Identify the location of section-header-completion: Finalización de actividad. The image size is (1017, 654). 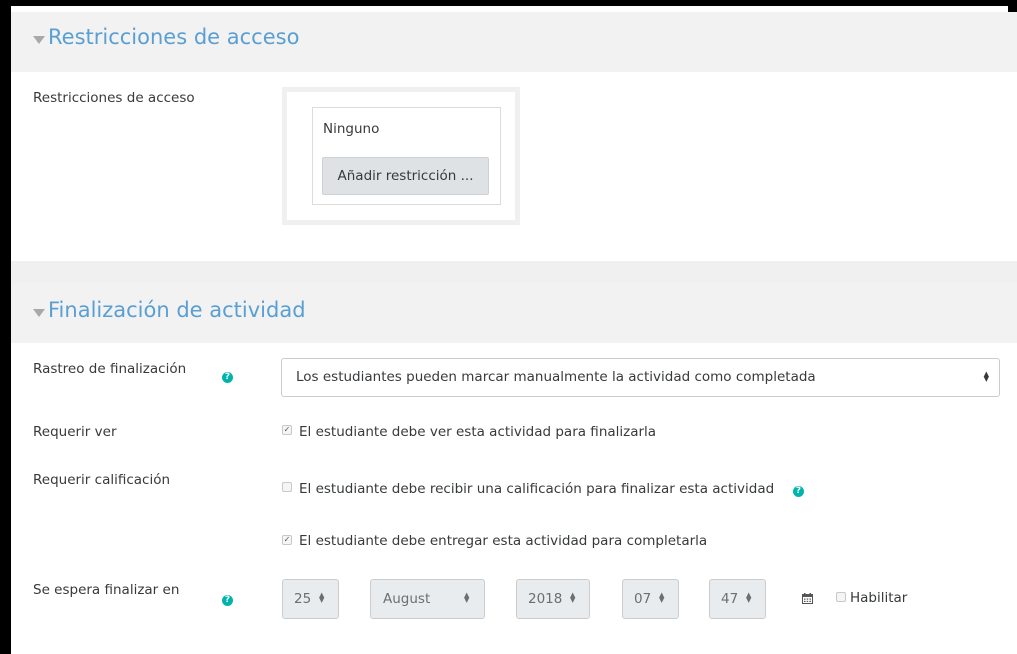
(514, 313).